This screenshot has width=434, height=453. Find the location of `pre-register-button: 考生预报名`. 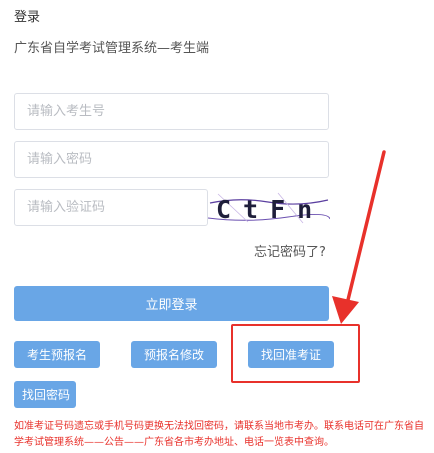

pre-register-button: 考生预报名 is located at coordinates (57, 354).